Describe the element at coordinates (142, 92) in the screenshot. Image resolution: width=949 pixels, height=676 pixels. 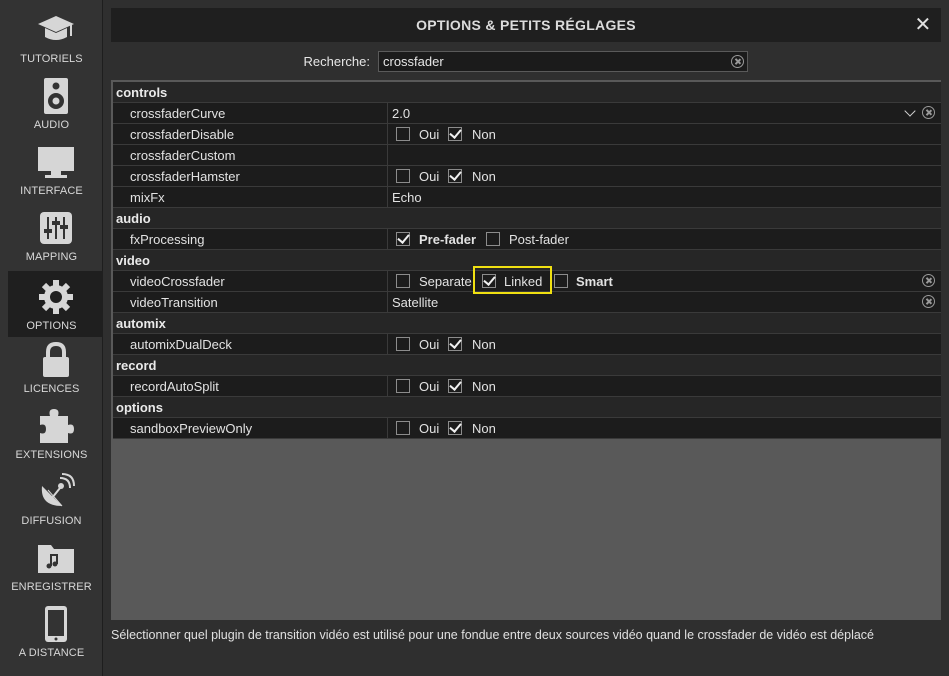
I see `category-label: controls` at that location.